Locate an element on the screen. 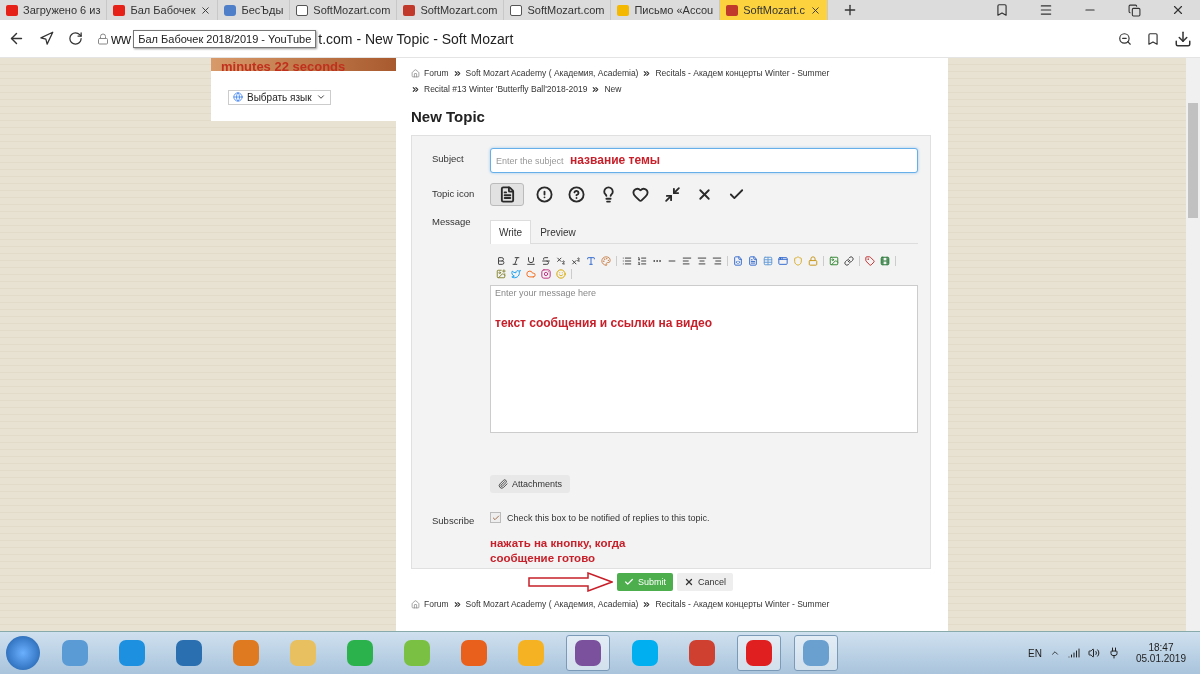  annotation-text: нажать на кнопку, когда сообщение готово is located at coordinates (558, 551).